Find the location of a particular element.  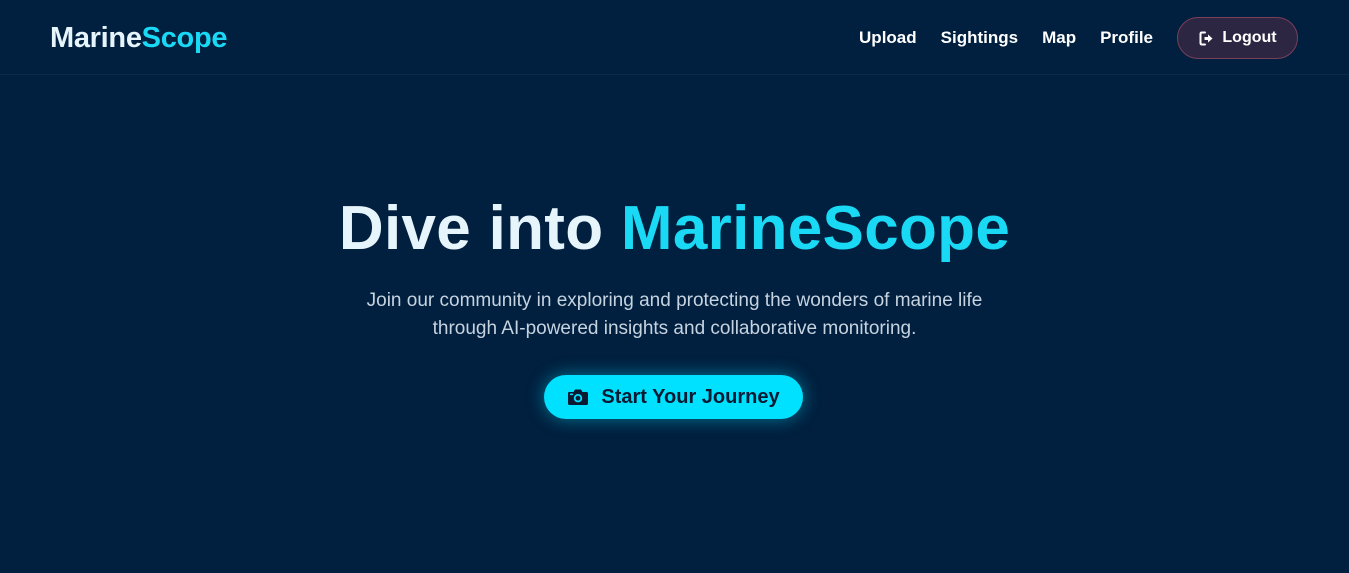

nav-link-profile: Profile is located at coordinates (1126, 38).